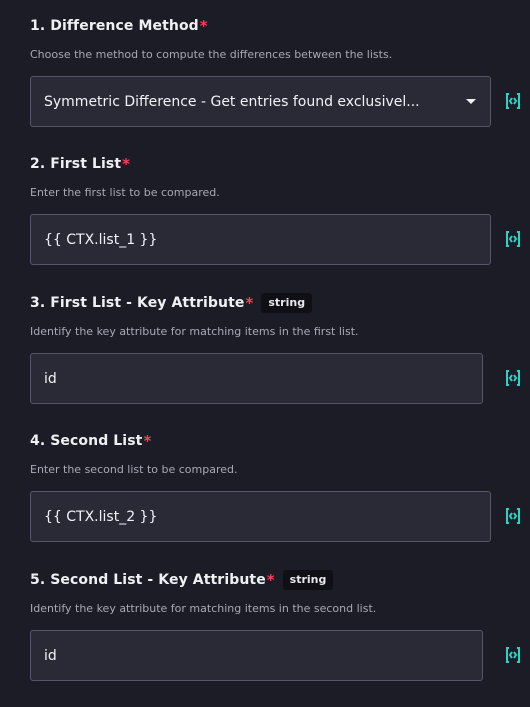  Describe the element at coordinates (280, 580) in the screenshot. I see `label-row: 5. Second List - Key Attribute * string` at that location.